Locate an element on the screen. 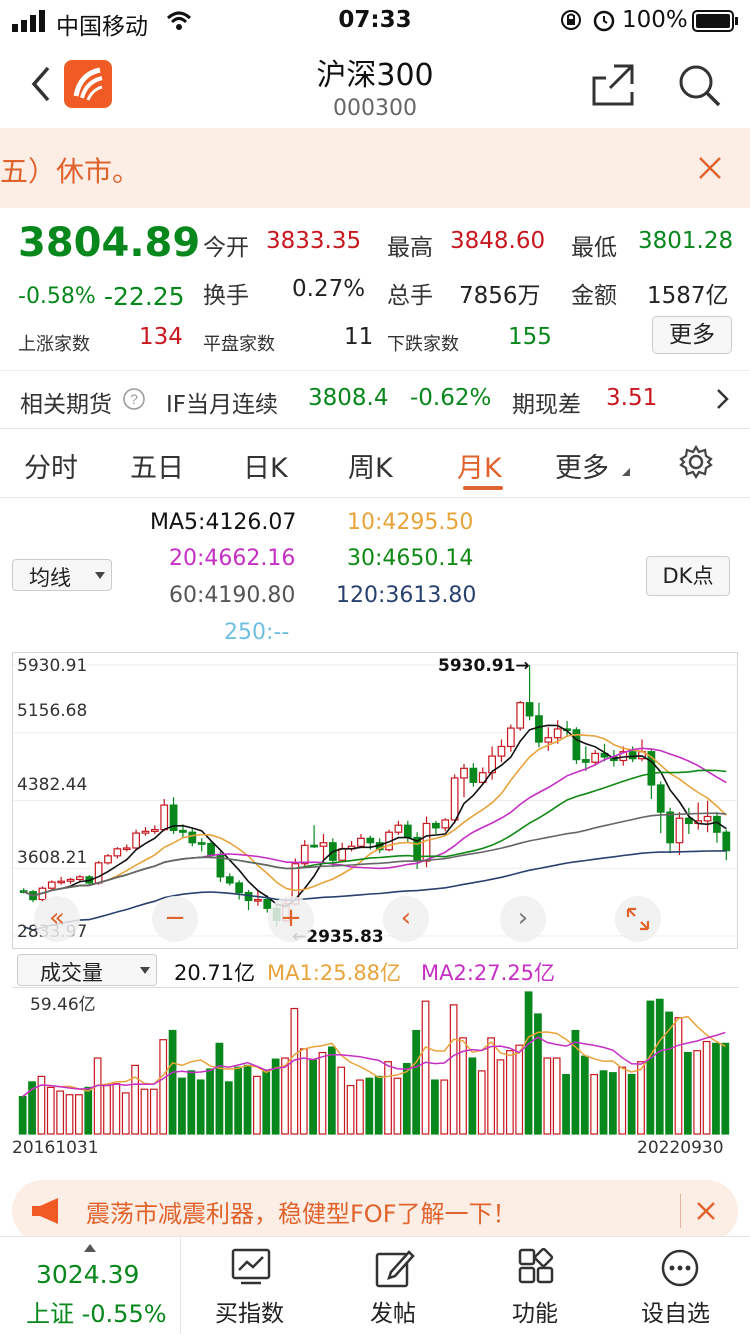 This screenshot has width=750, height=1334. more-button: 更多 is located at coordinates (692, 335).